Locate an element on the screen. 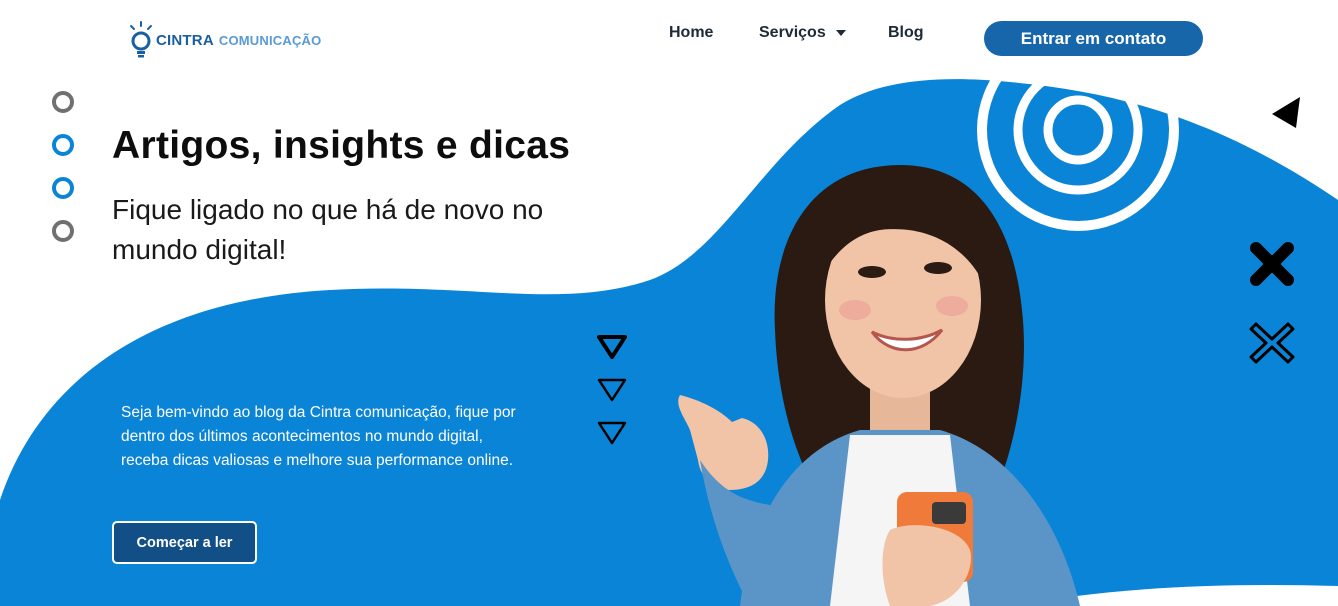 This screenshot has width=1338, height=606. nav-home: Home is located at coordinates (691, 33).